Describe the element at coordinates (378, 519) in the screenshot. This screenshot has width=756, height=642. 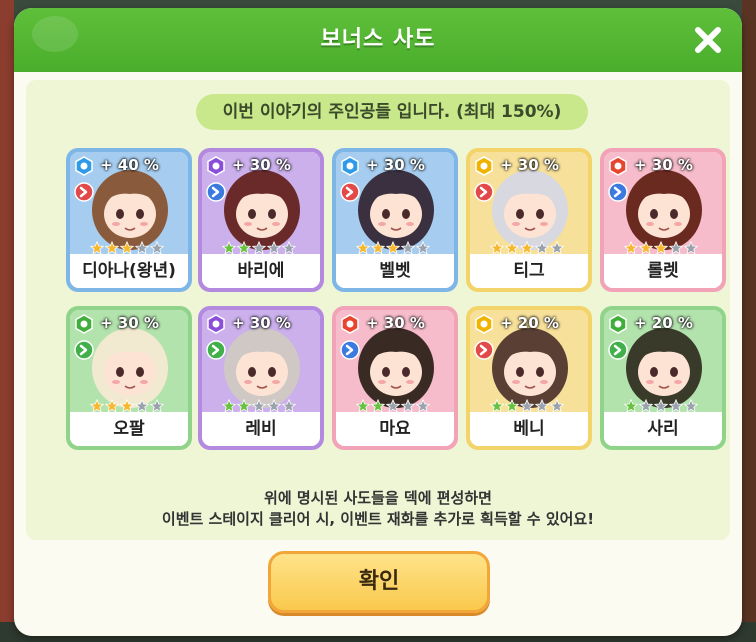
I see `info-line-2: 이벤트 스테이지 클리어 시, 이벤트 재화를 추가로 획득할 수 있어요!` at that location.